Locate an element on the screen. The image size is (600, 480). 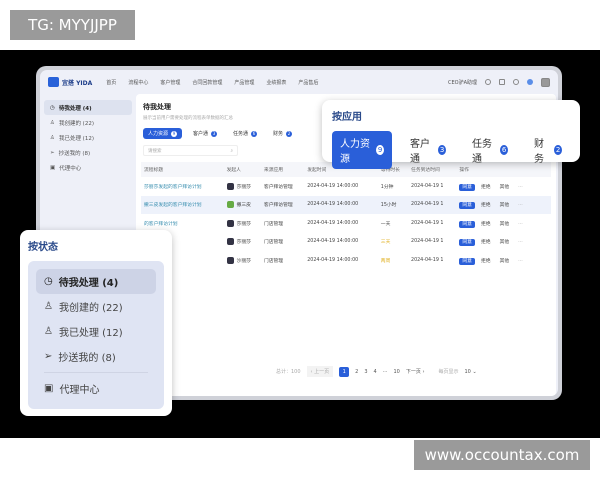
wait-duration: 两周 is located at coordinates (385, 261).